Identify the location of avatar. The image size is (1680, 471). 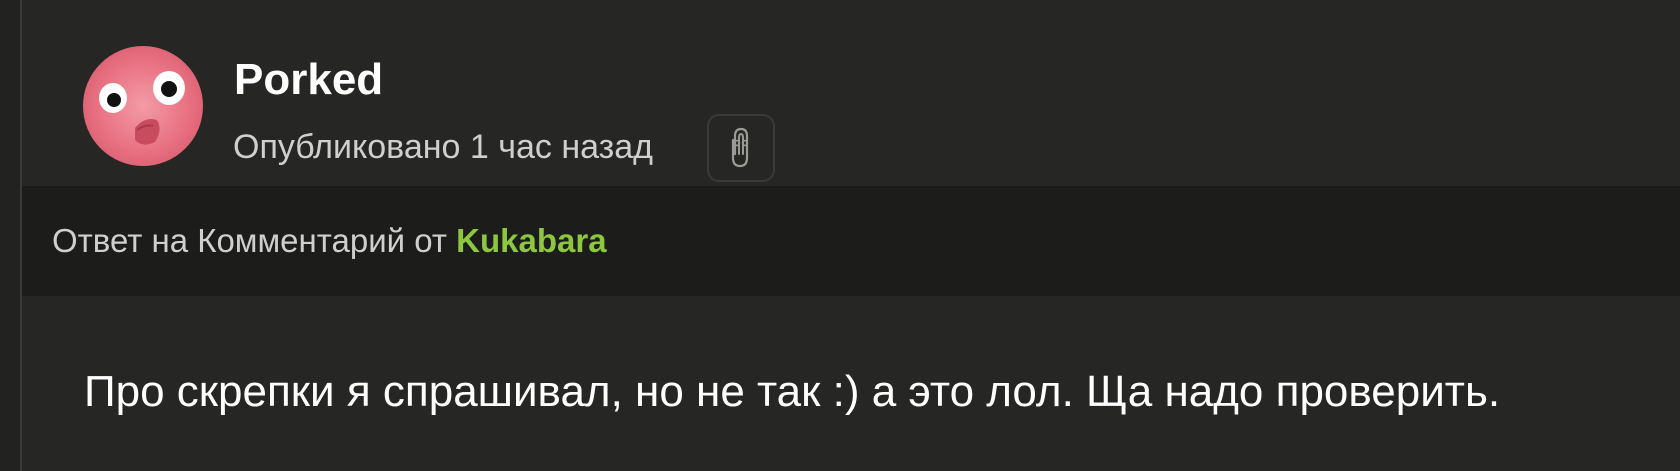
(143, 106).